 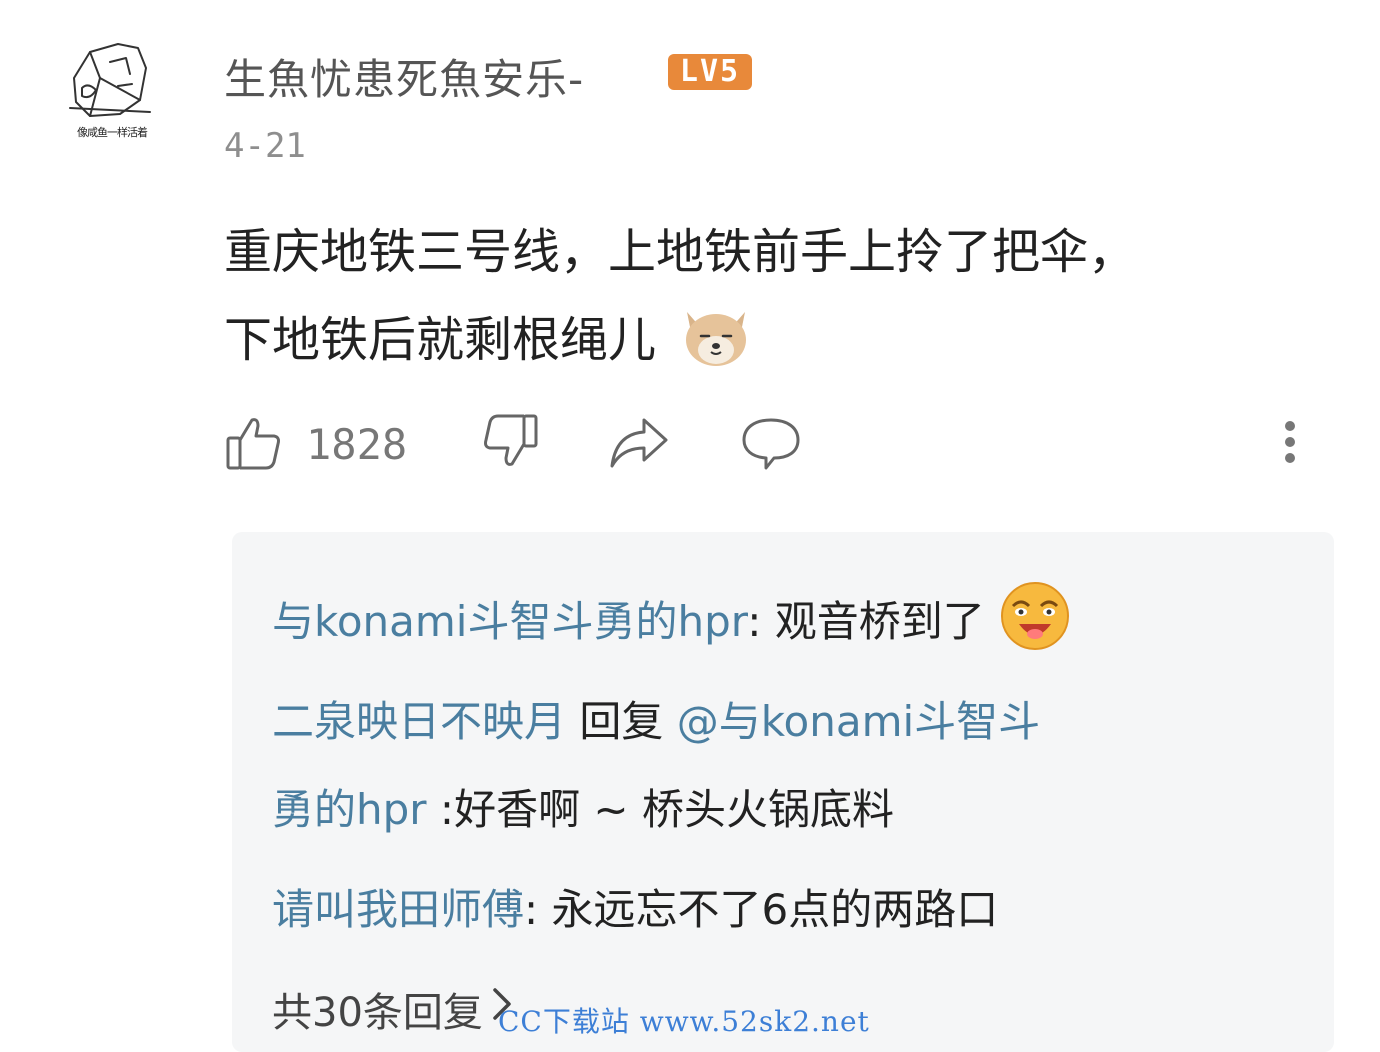 I want to click on reply-nickname: 与konami斗智斗勇的hpr, so click(x=509, y=621).